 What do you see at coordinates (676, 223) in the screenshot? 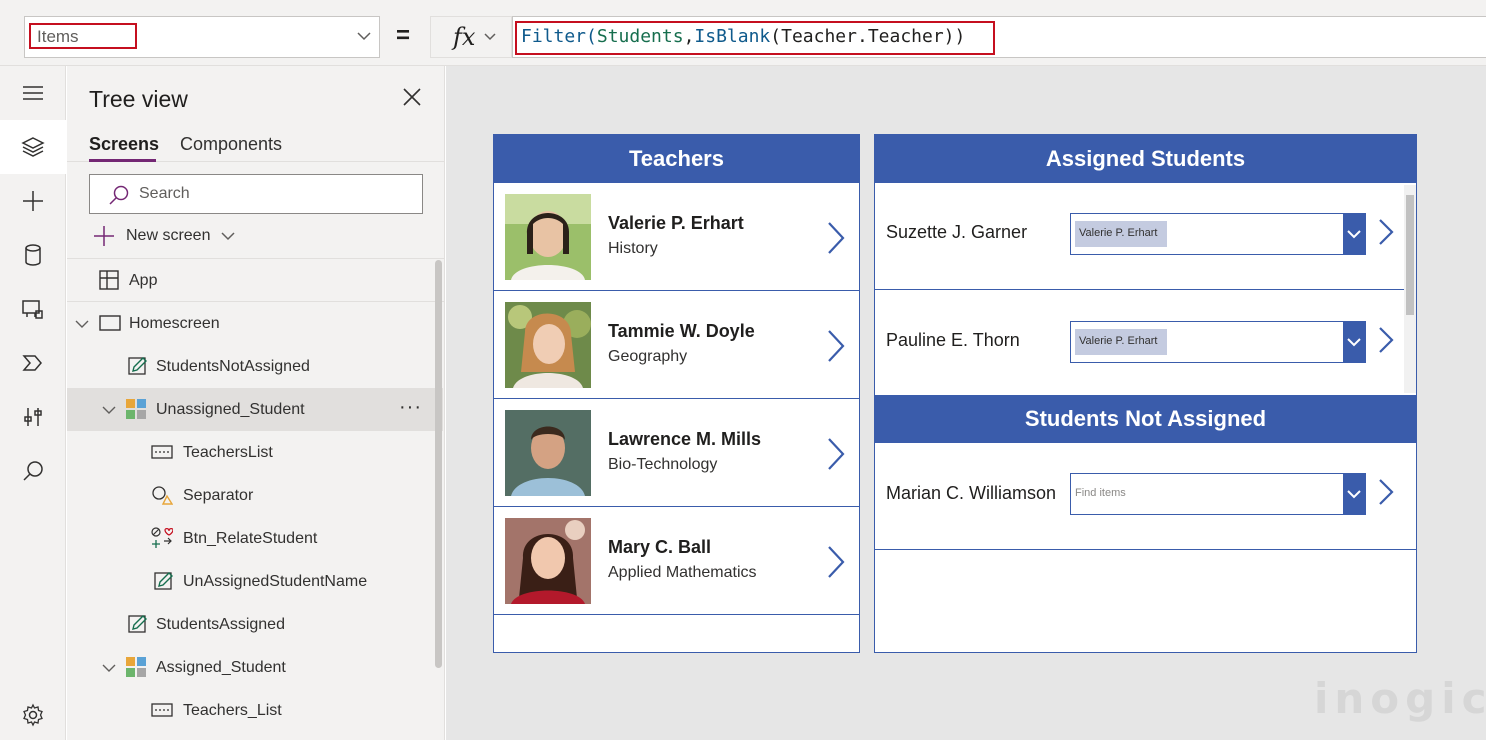
I see `teacher-name: Valerie P. Erhart` at bounding box center [676, 223].